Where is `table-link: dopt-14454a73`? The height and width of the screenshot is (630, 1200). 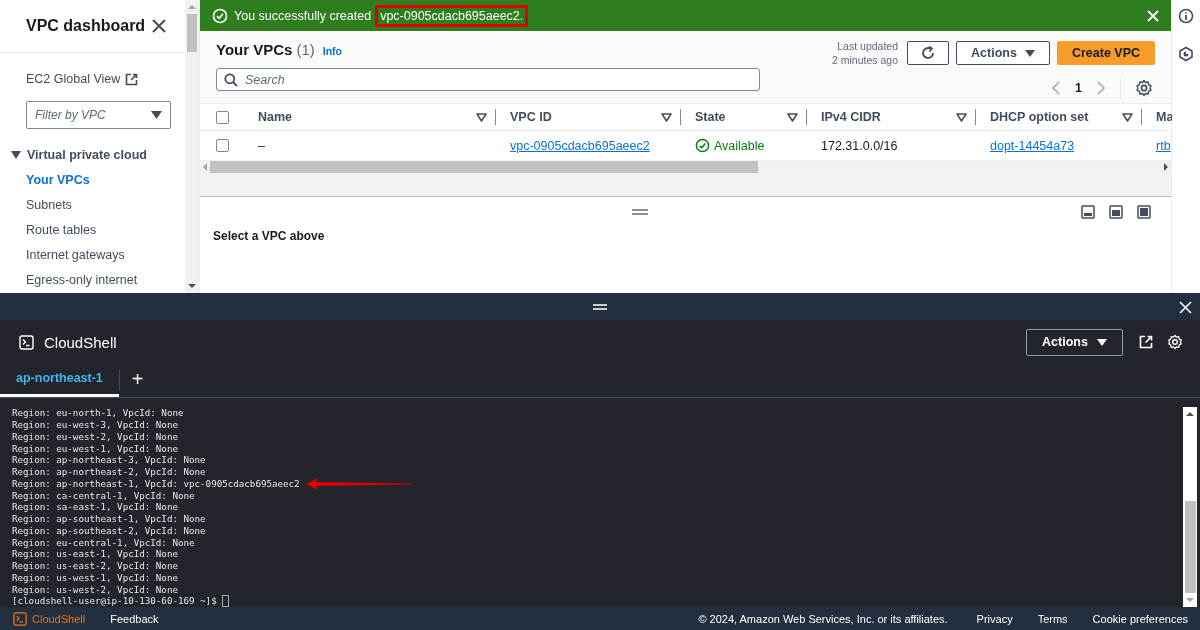 table-link: dopt-14454a73 is located at coordinates (1032, 145).